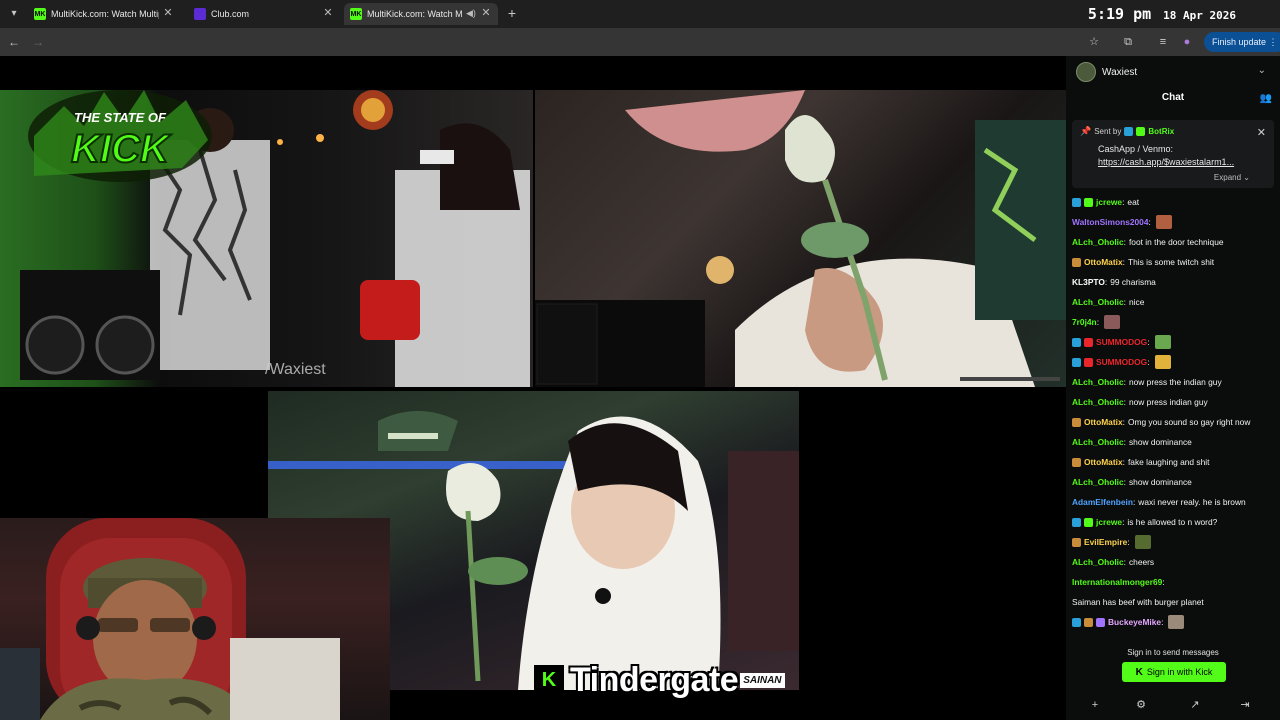 Image resolution: width=1280 pixels, height=720 pixels. What do you see at coordinates (200, 14) in the screenshot?
I see `club-favicon-icon` at bounding box center [200, 14].